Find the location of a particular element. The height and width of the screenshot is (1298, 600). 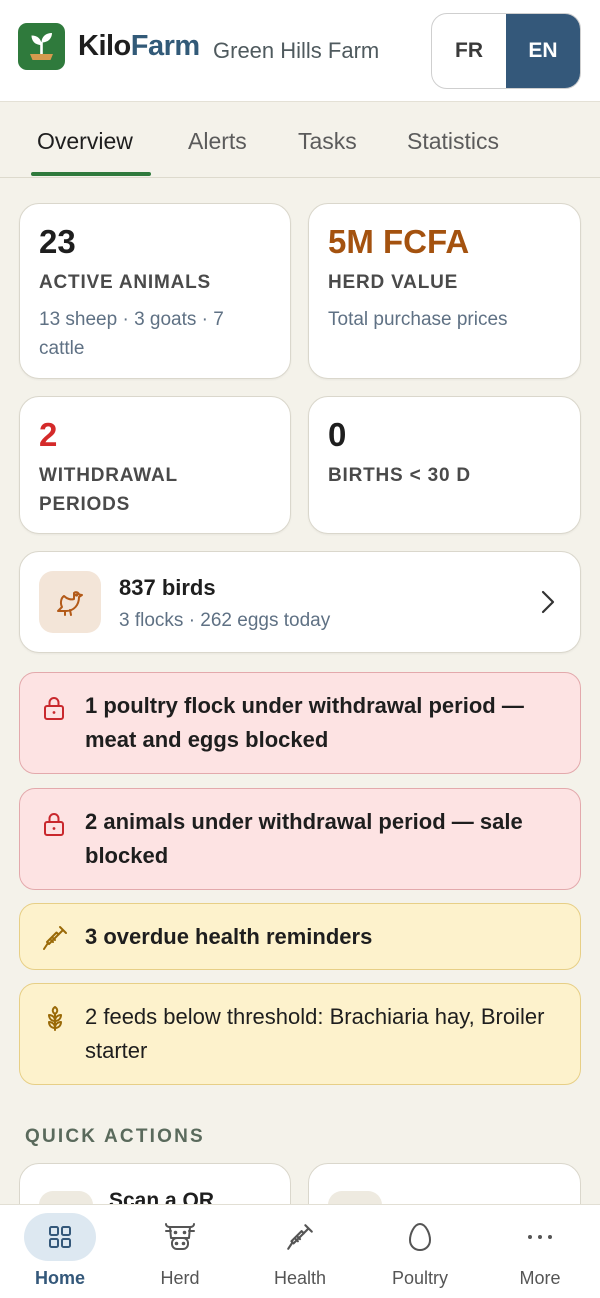

nav-more: More is located at coordinates (540, 1251).